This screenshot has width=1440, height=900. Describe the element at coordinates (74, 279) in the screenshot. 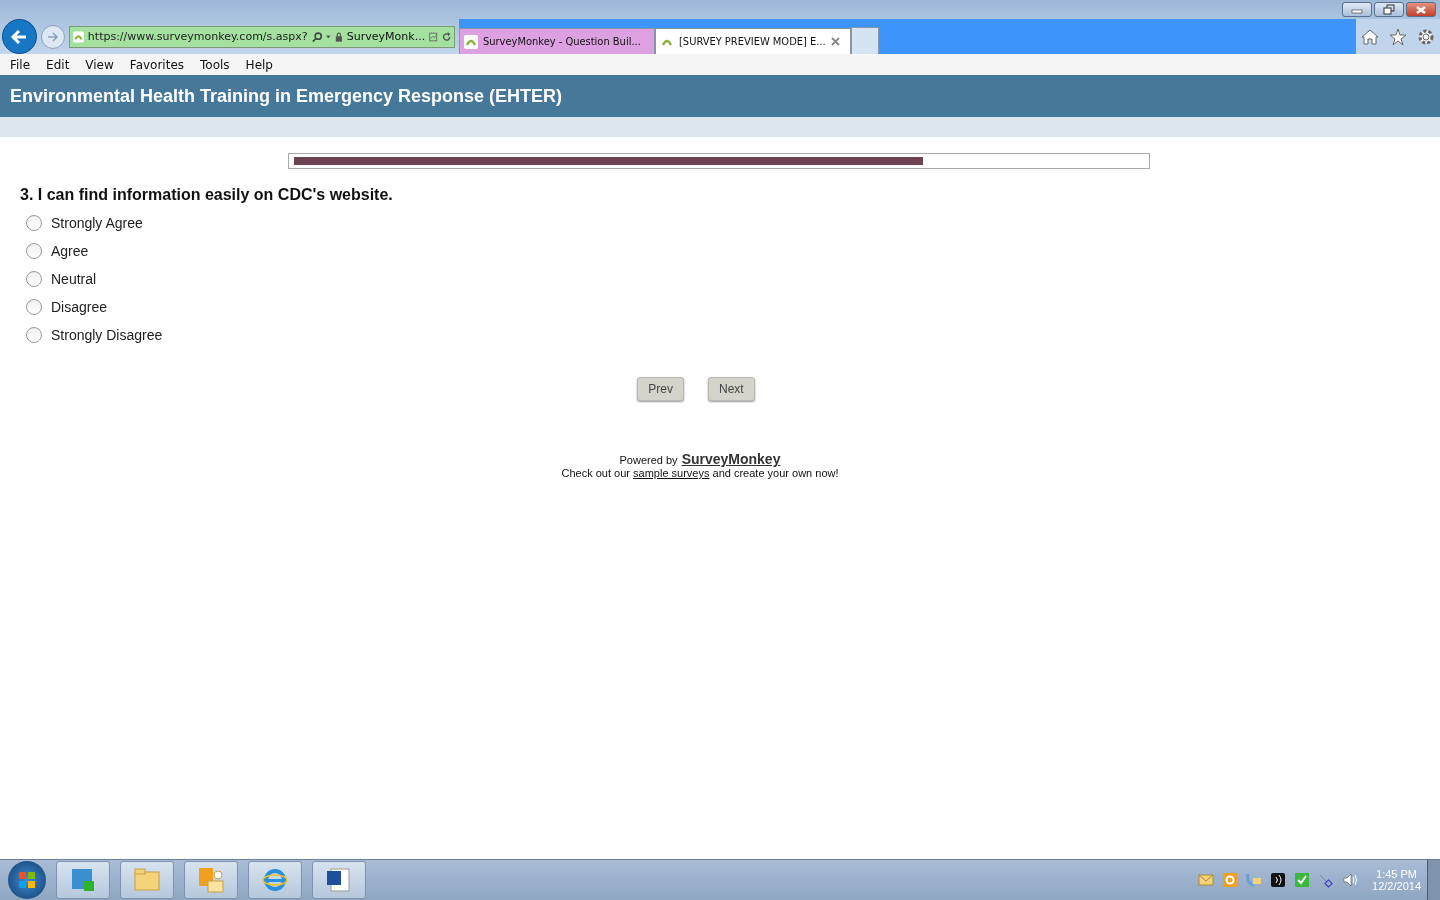

I see `option-label: Neutral` at that location.